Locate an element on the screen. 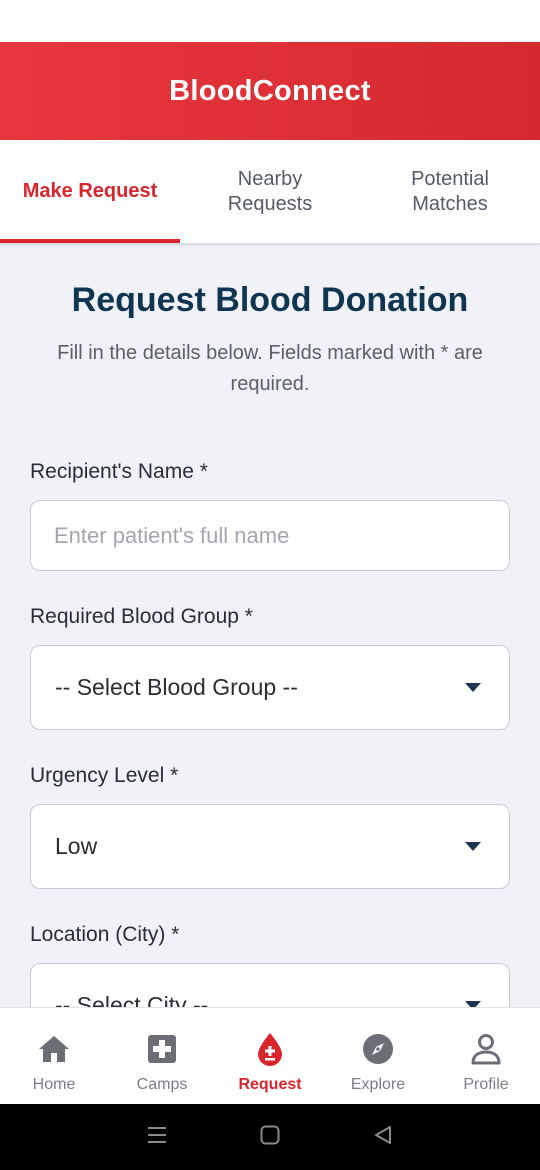 This screenshot has height=1170, width=540. nav-camps: Camps is located at coordinates (162, 1056).